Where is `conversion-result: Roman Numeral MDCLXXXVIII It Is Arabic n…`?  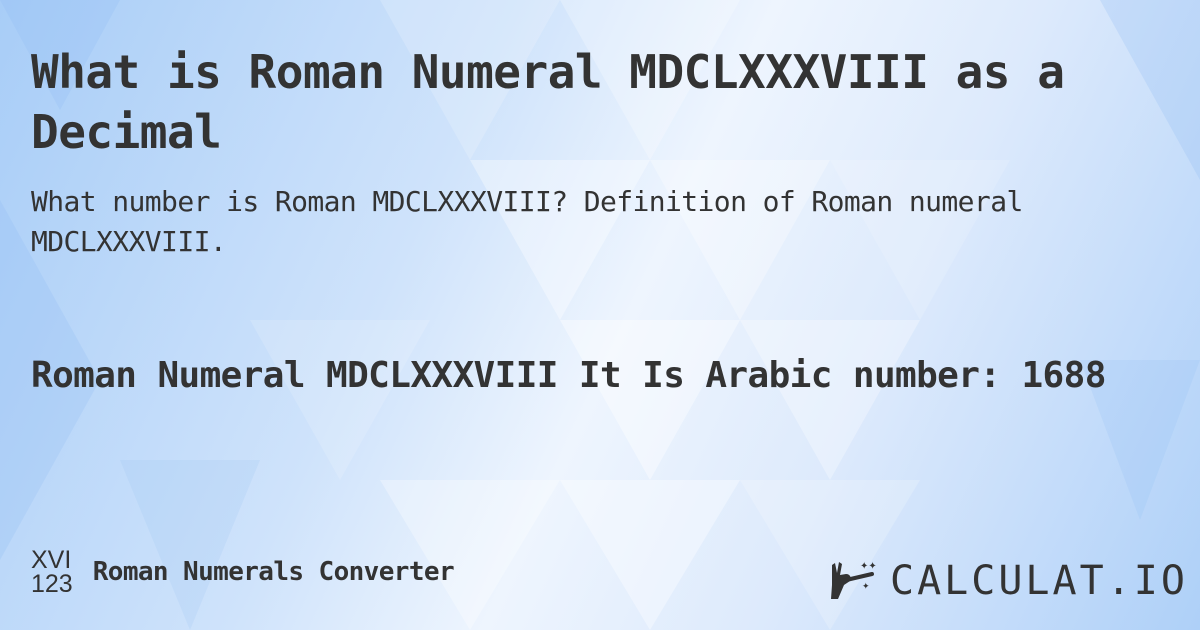
conversion-result: Roman Numeral MDCLXXXVIII It Is Arabic n… is located at coordinates (568, 375).